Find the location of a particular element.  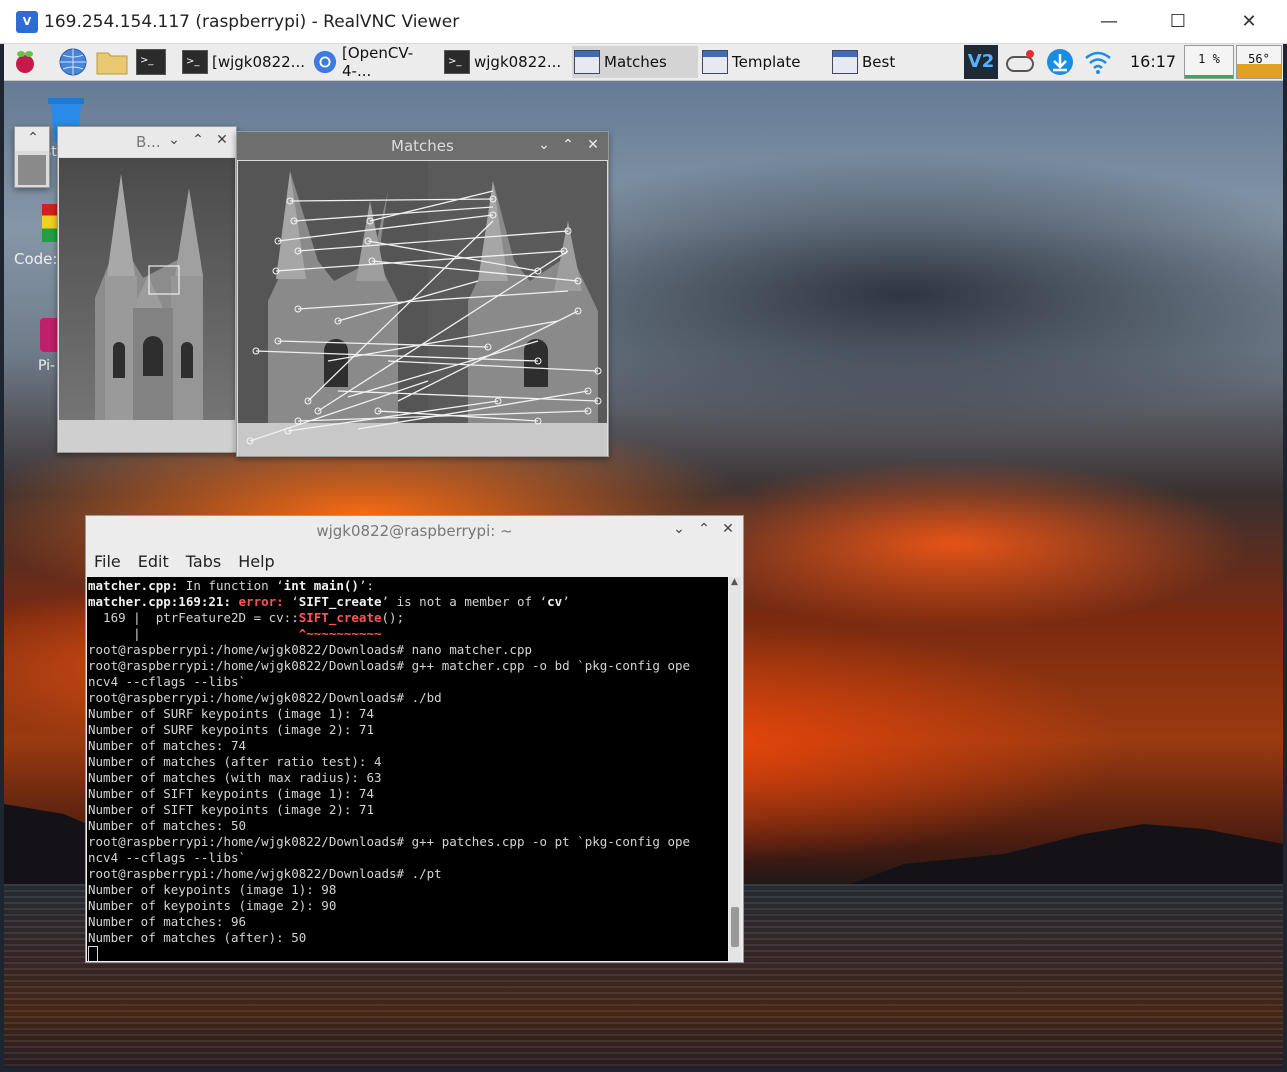

terminal-scrollbar: ▲ is located at coordinates (735, 769).